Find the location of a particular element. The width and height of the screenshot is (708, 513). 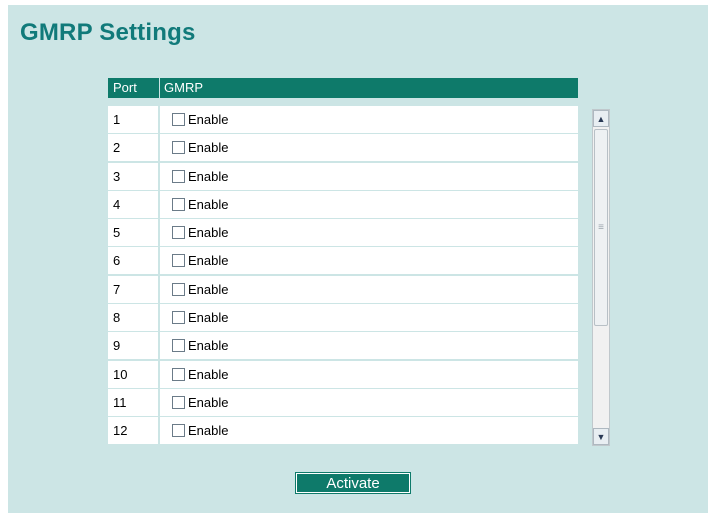

table-row: 1 Enable is located at coordinates (343, 119).